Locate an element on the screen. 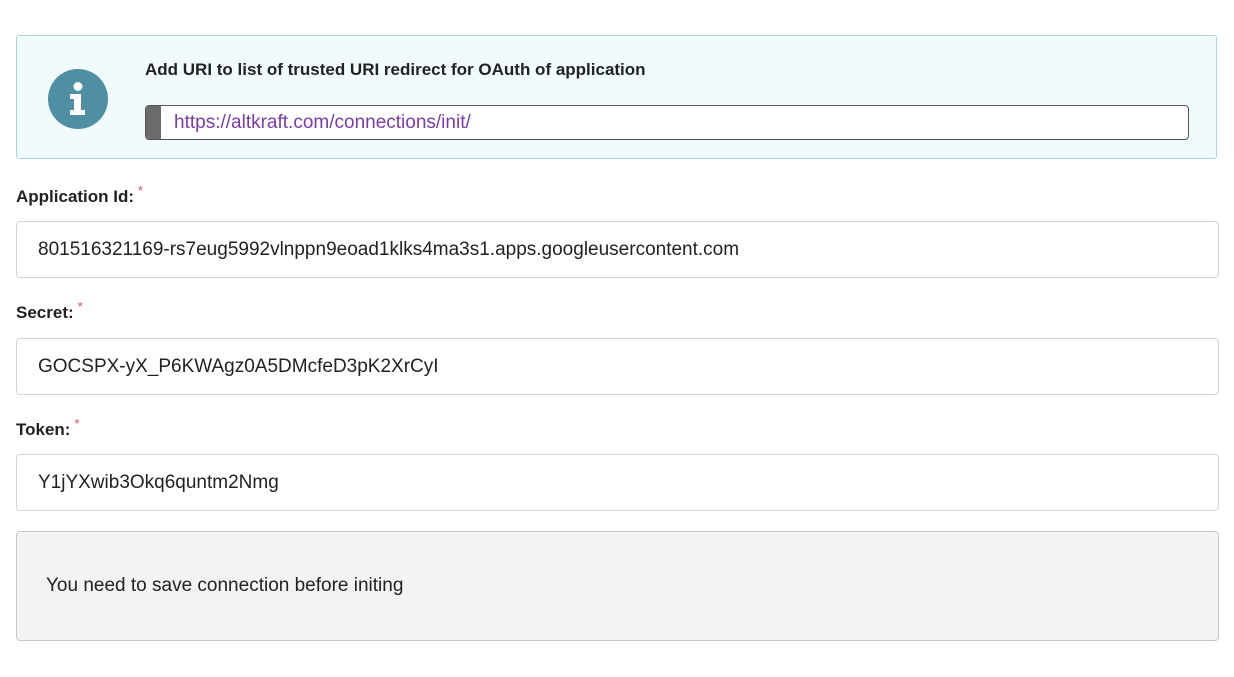 Image resolution: width=1234 pixels, height=677 pixels. secret-input is located at coordinates (617, 366).